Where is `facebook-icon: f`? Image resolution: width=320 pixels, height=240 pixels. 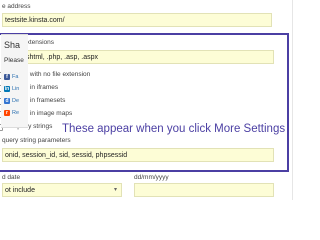
facebook-icon: f is located at coordinates (7, 77).